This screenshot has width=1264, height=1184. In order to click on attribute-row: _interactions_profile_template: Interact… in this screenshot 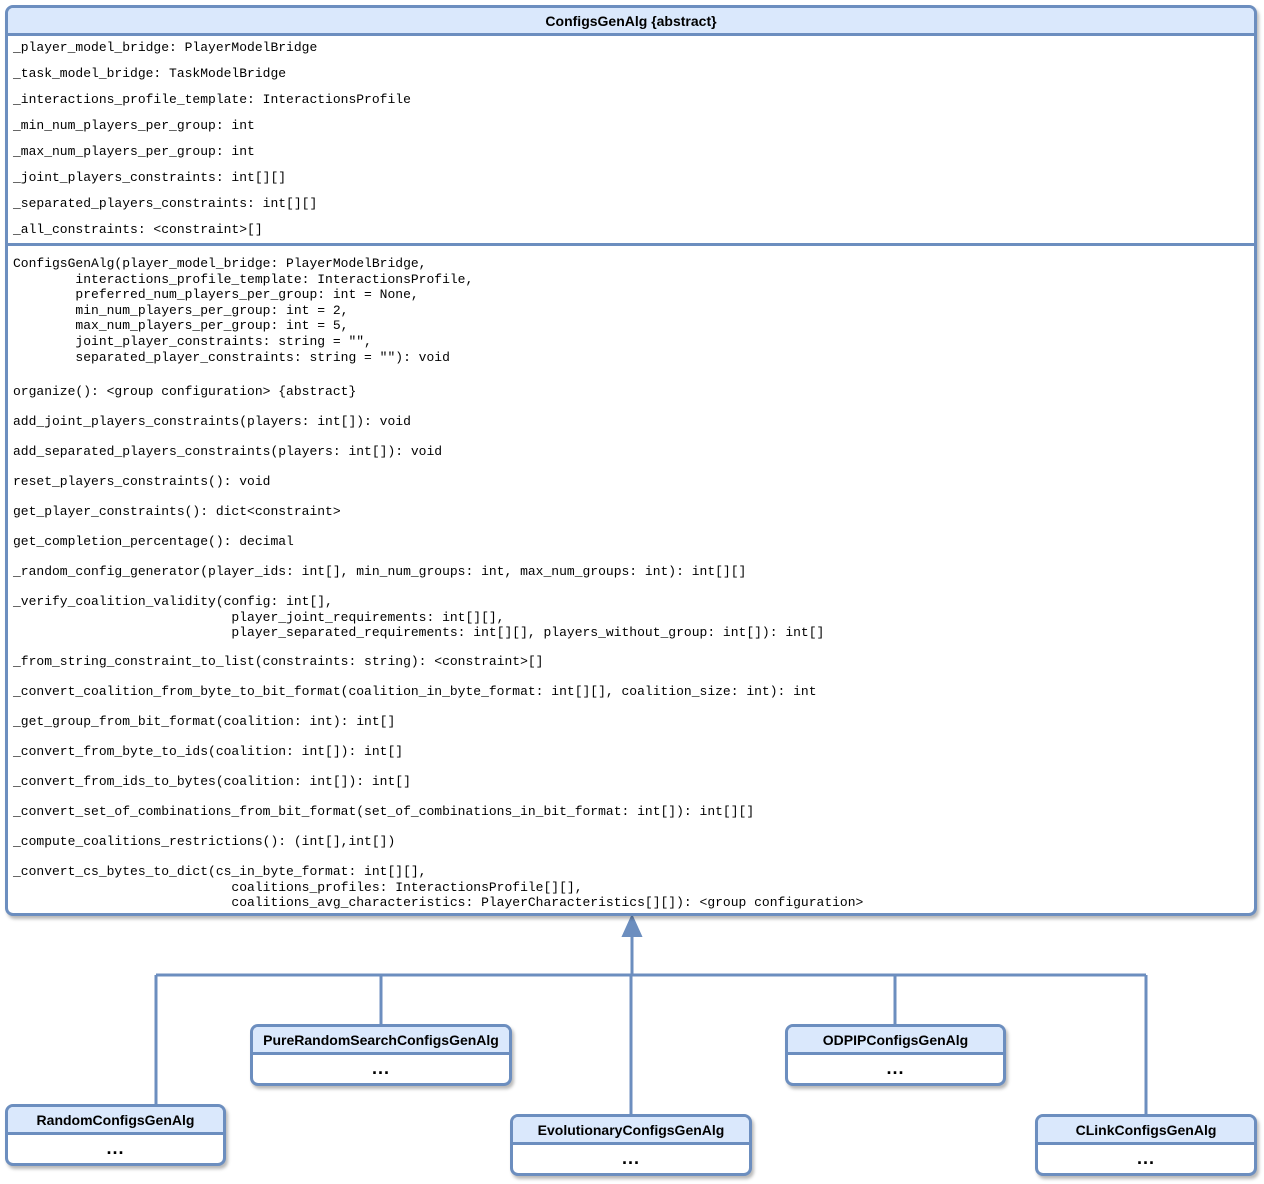, I will do `click(212, 99)`.